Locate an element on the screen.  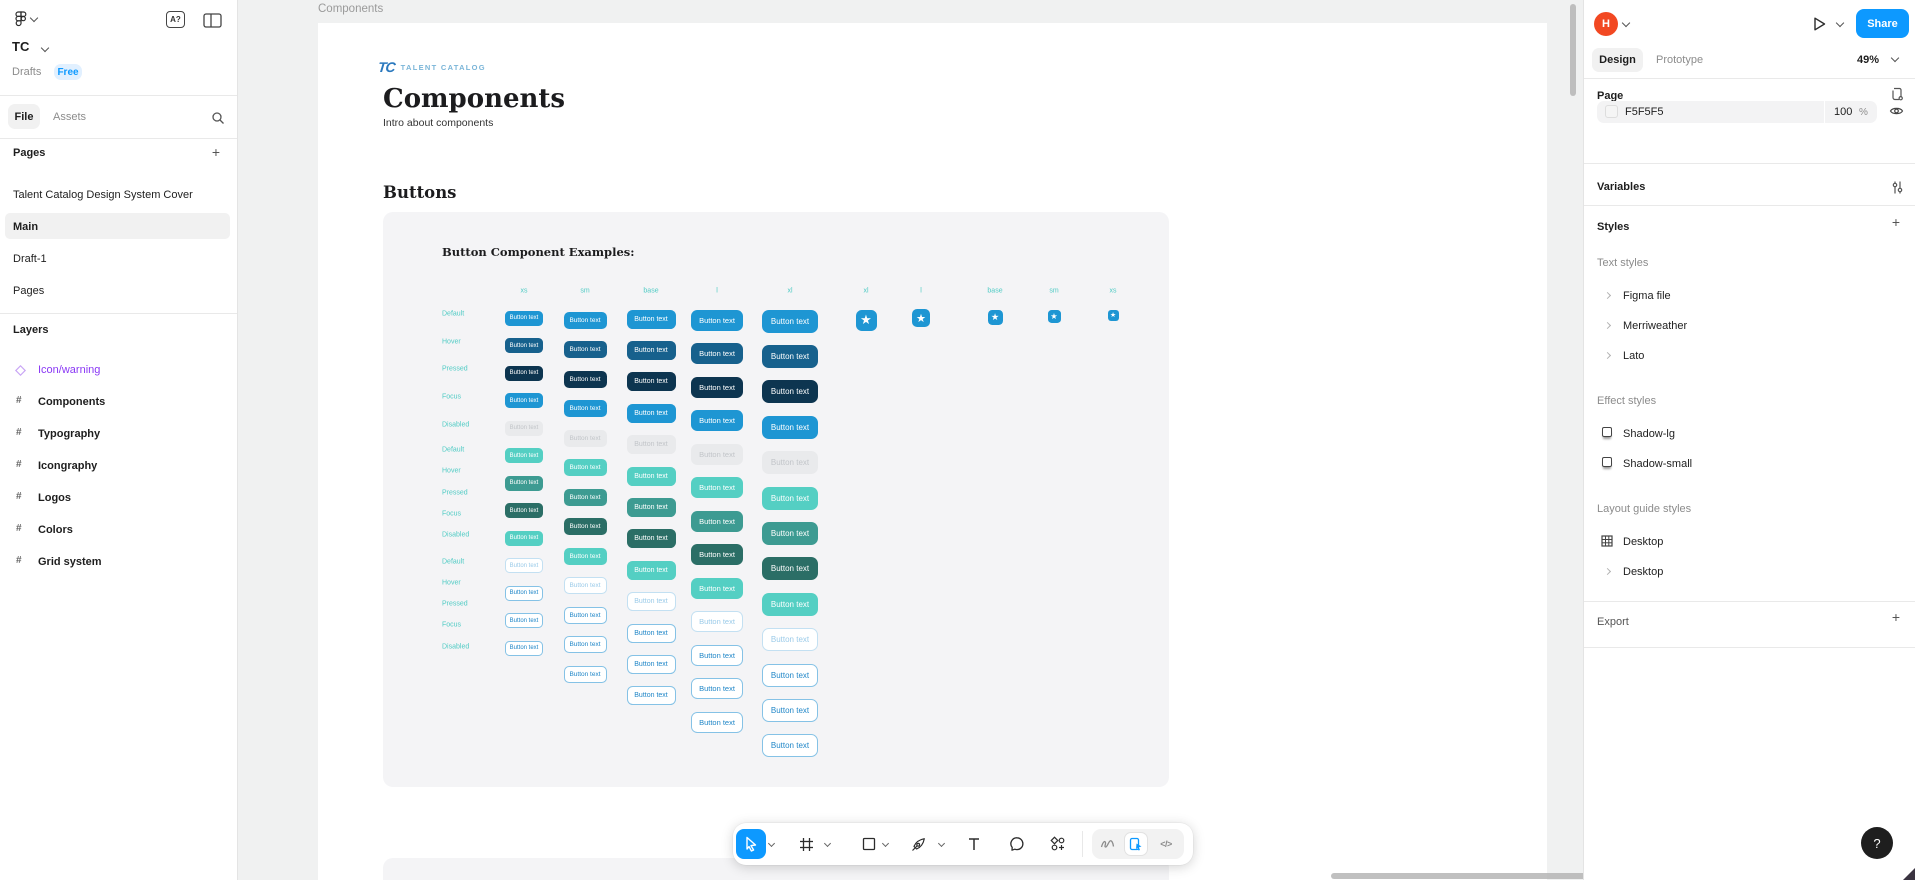
shape-tool-chevron-icon is located at coordinates (886, 844).